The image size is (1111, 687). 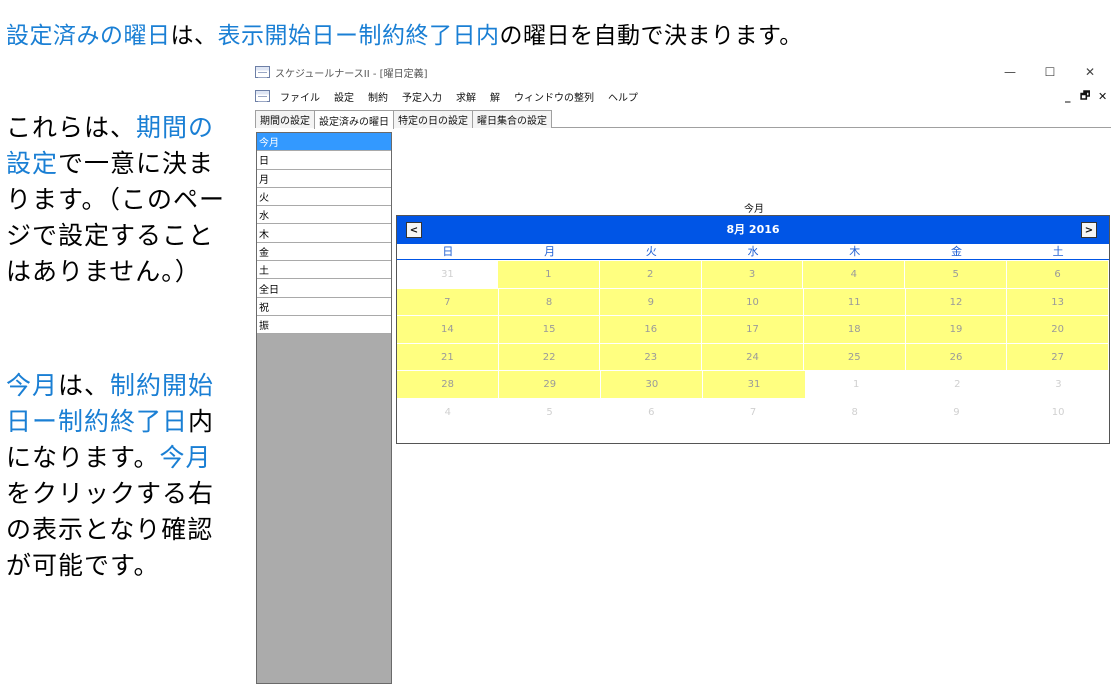 What do you see at coordinates (324, 178) in the screenshot?
I see `list-item: 月` at bounding box center [324, 178].